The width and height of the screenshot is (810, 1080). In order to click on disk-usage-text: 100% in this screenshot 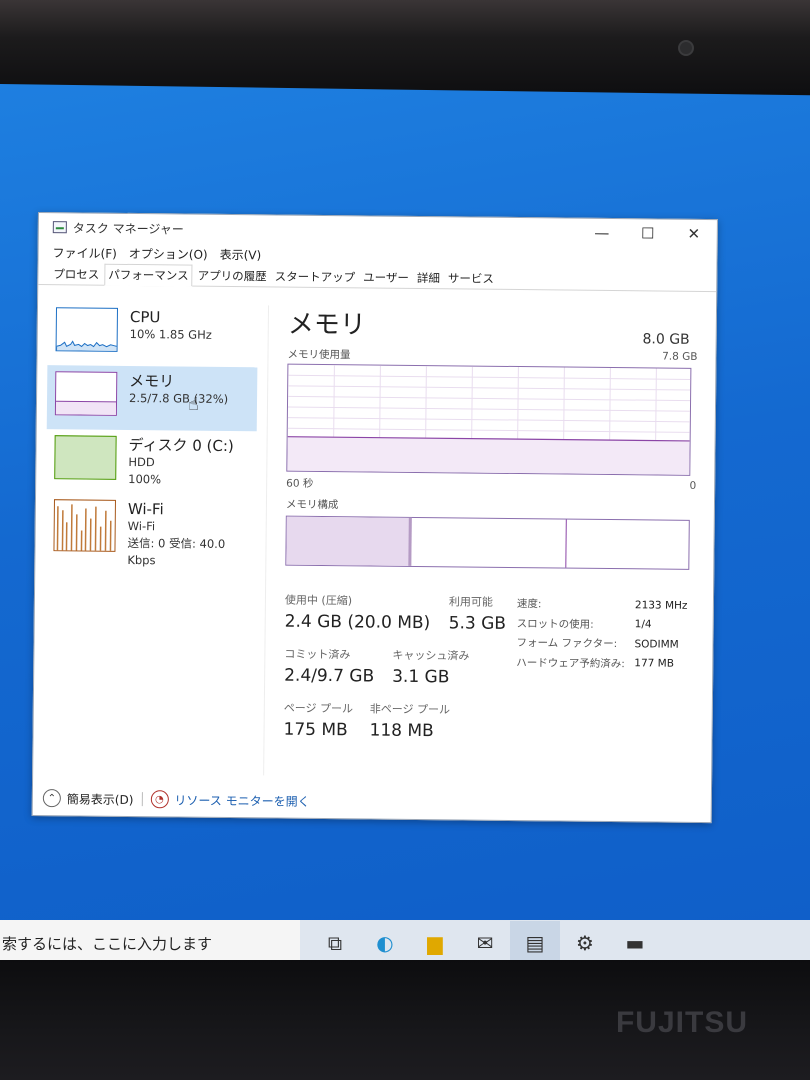, I will do `click(145, 479)`.